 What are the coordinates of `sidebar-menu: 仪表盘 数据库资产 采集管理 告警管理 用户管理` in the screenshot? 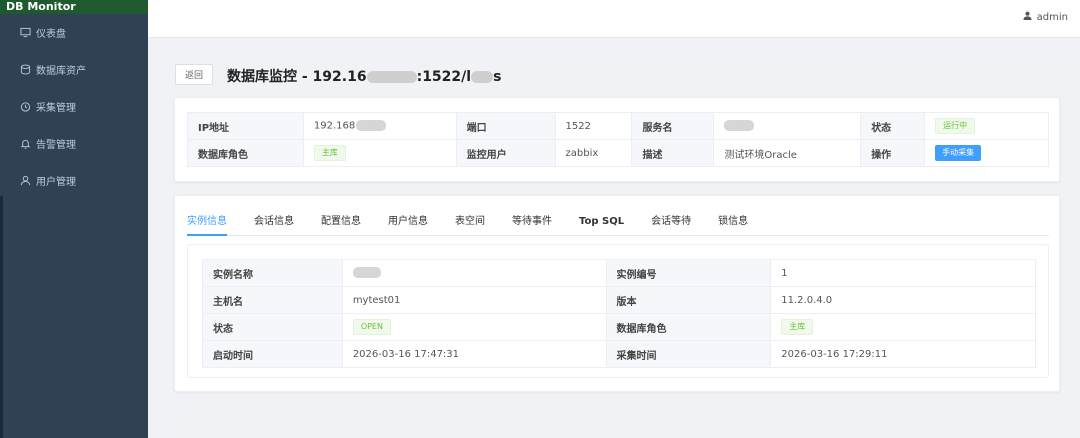 It's located at (74, 106).